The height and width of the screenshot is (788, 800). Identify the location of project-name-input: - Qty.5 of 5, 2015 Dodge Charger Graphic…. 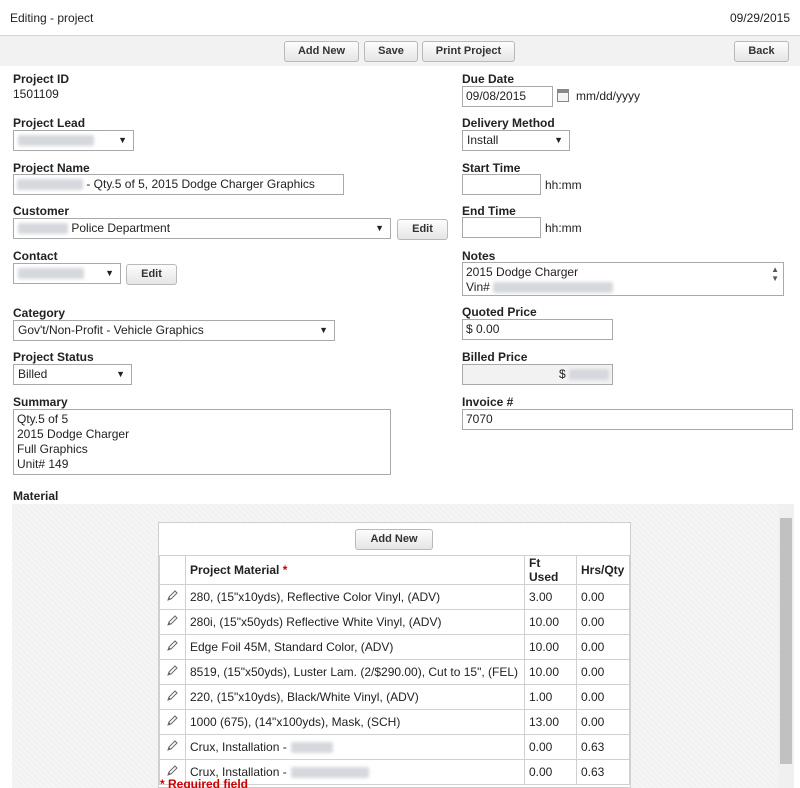
(178, 184).